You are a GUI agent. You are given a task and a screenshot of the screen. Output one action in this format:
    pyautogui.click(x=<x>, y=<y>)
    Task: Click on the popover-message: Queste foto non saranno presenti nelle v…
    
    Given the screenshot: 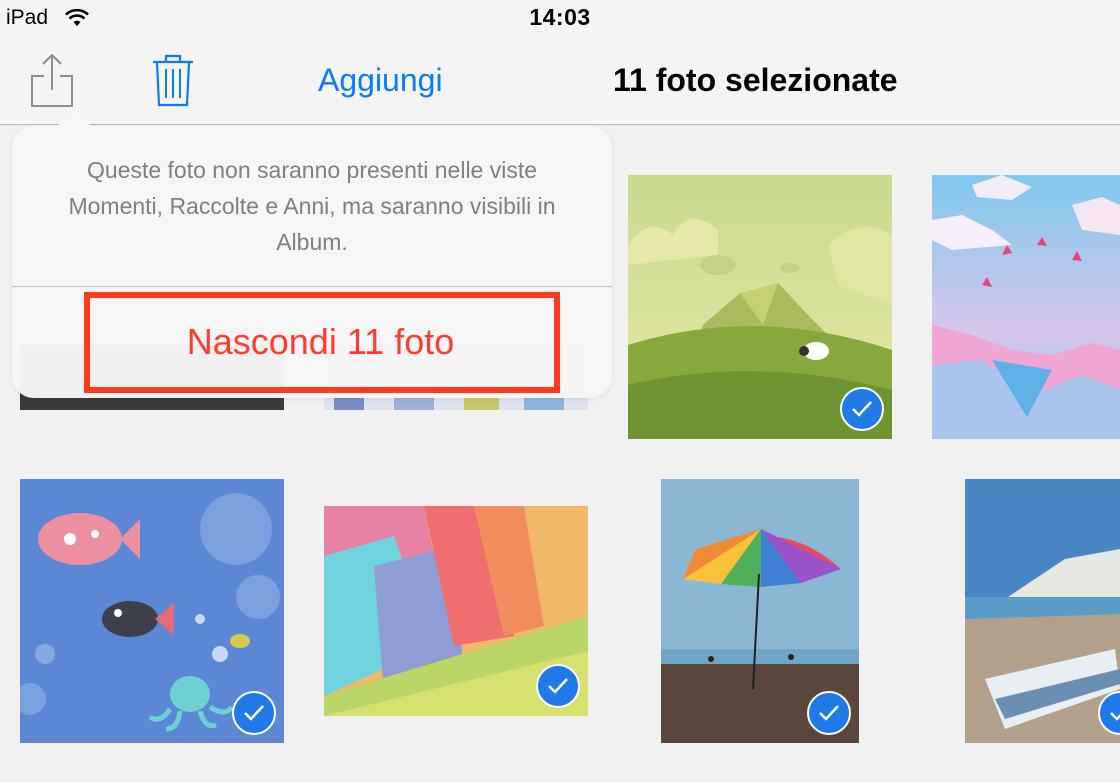 What is the action you would take?
    pyautogui.click(x=312, y=206)
    